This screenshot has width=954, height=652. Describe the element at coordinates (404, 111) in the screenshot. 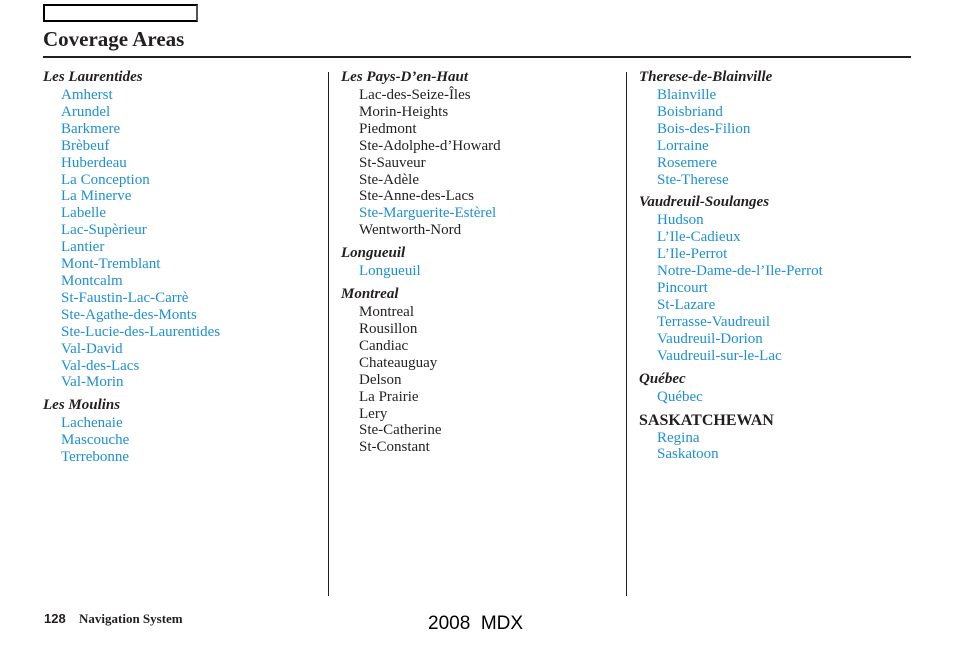

I see `city-item: Morin-Heights` at that location.